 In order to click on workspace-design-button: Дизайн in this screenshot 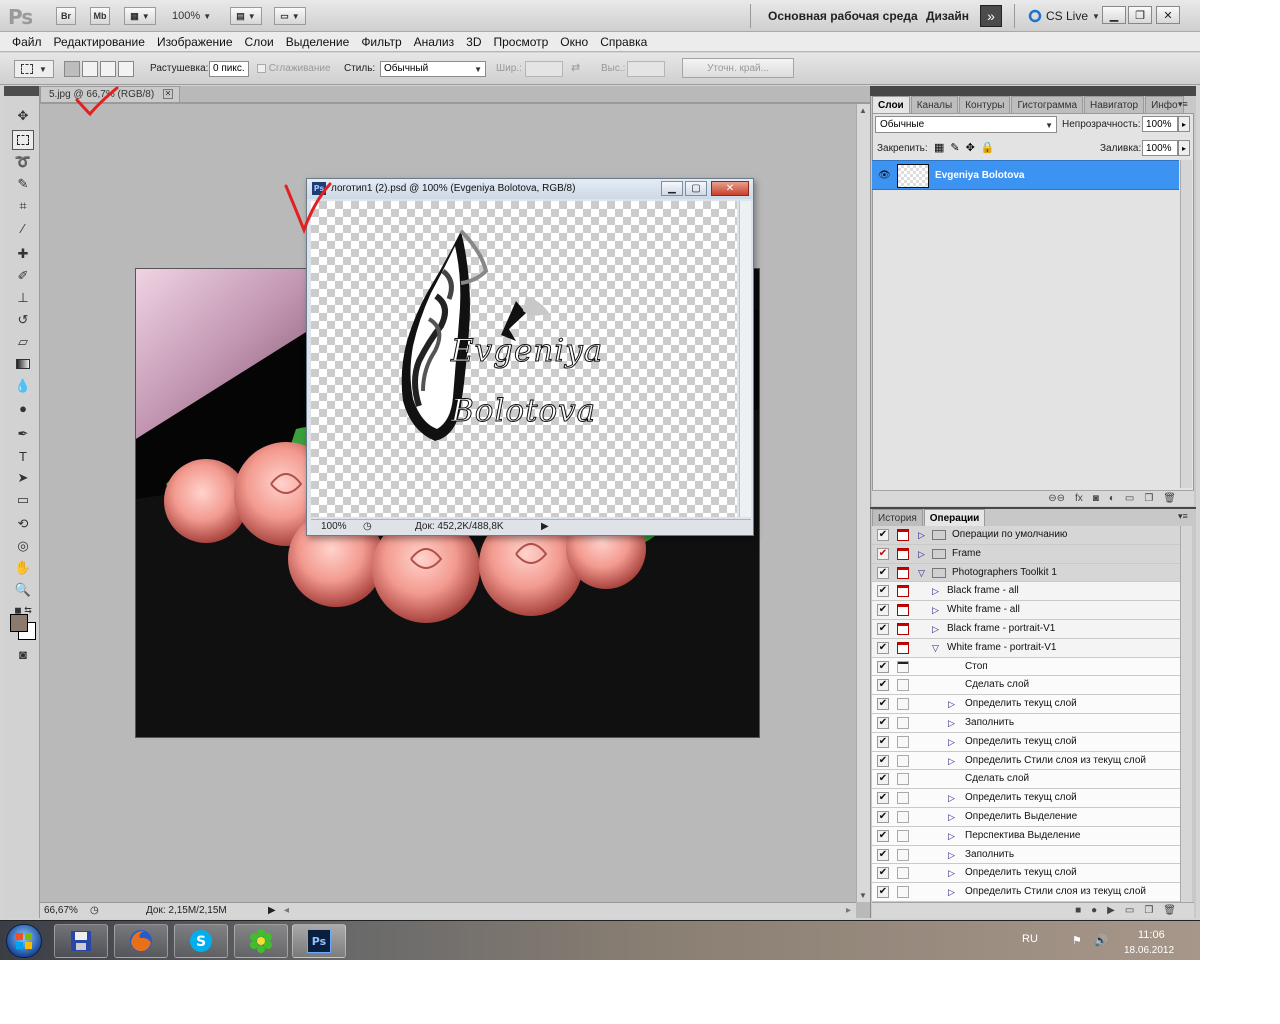, I will do `click(947, 16)`.